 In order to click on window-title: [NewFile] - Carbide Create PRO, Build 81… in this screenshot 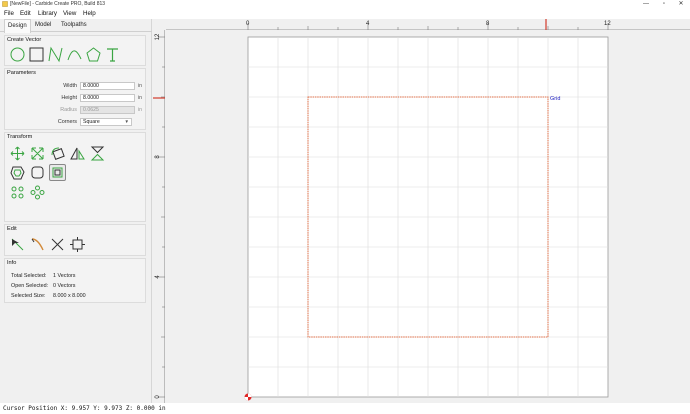, I will do `click(58, 4)`.